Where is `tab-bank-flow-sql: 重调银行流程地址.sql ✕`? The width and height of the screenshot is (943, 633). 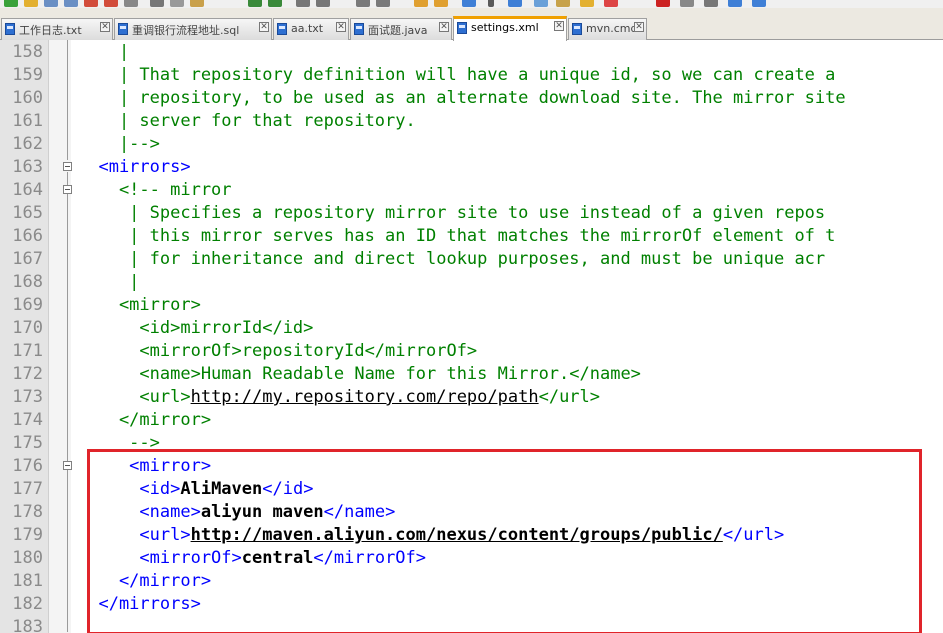 tab-bank-flow-sql: 重调银行流程地址.sql ✕ is located at coordinates (193, 29).